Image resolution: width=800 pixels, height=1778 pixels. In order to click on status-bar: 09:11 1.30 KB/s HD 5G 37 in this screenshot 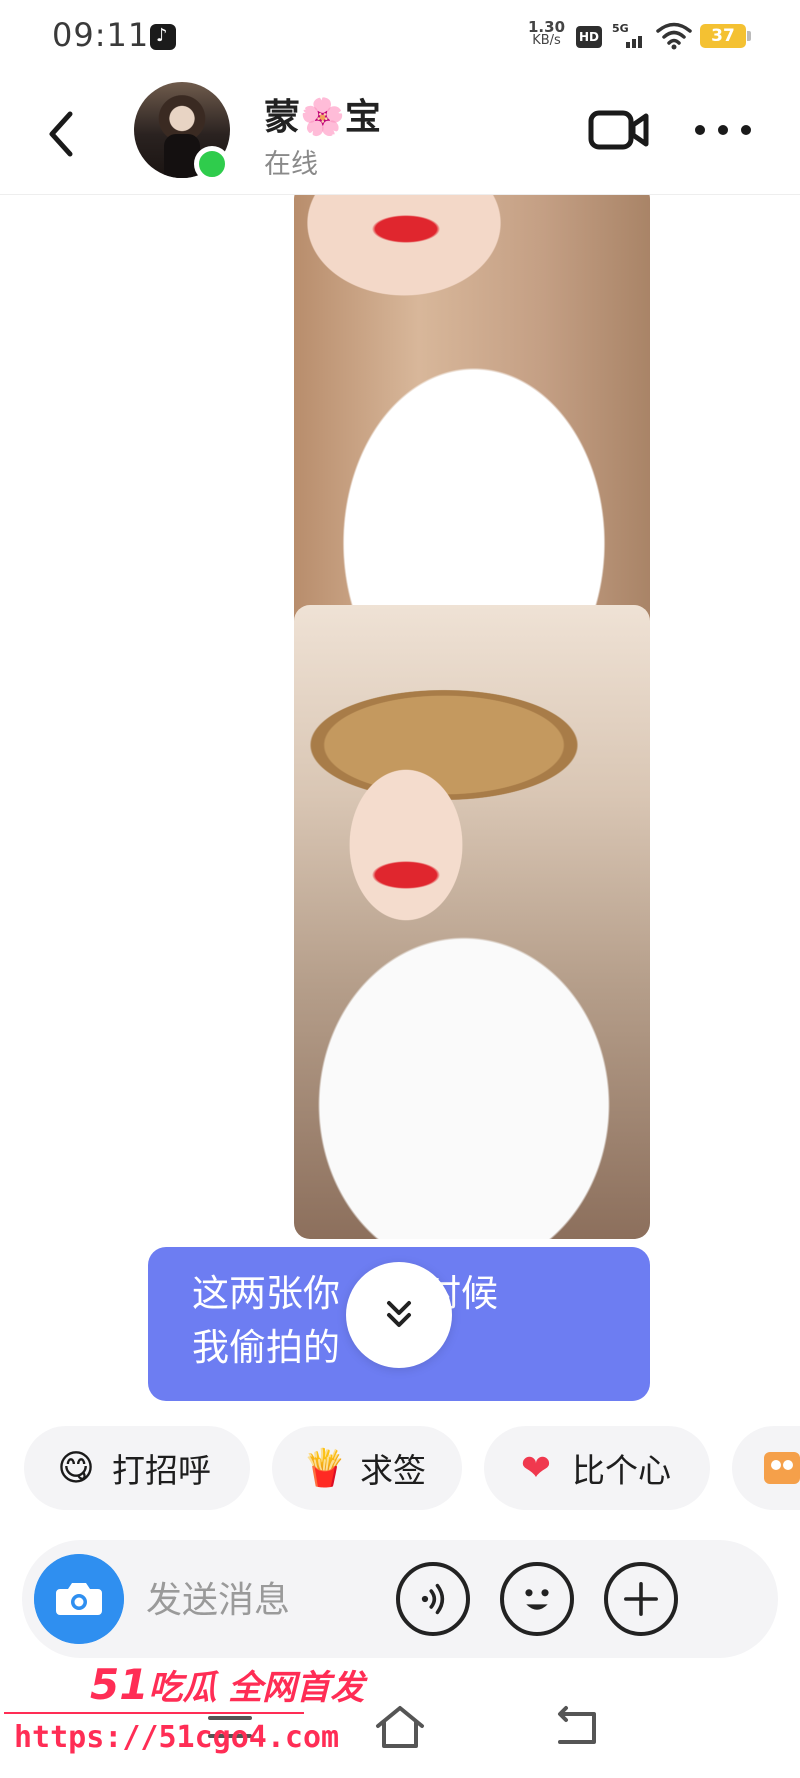, I will do `click(400, 35)`.